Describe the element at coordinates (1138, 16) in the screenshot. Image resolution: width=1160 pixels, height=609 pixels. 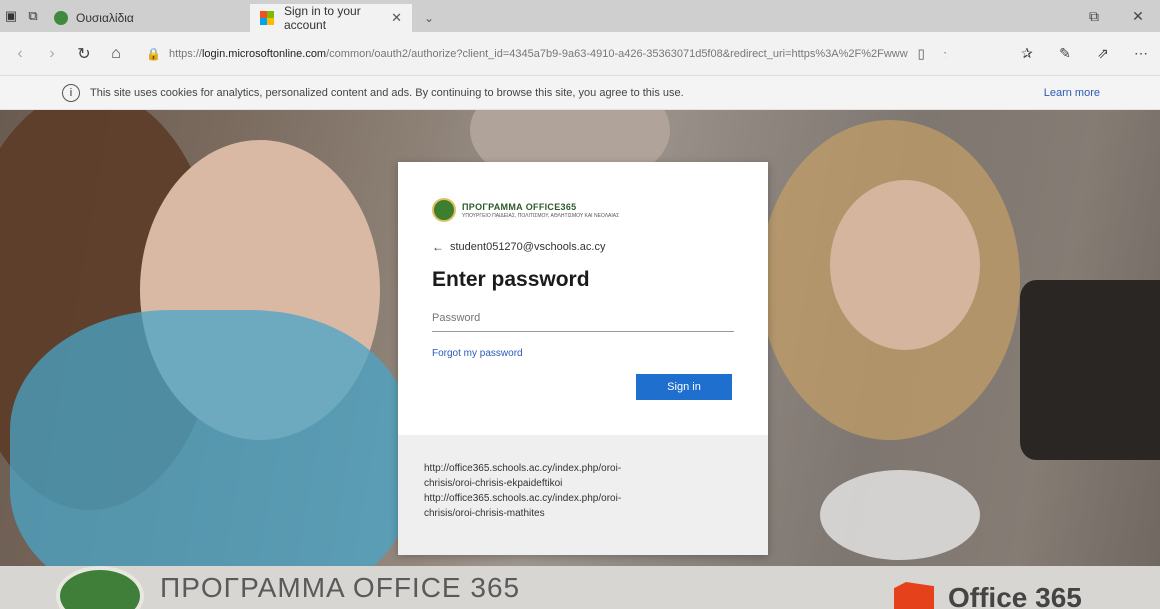
I see `close-window-icon: ✕` at that location.